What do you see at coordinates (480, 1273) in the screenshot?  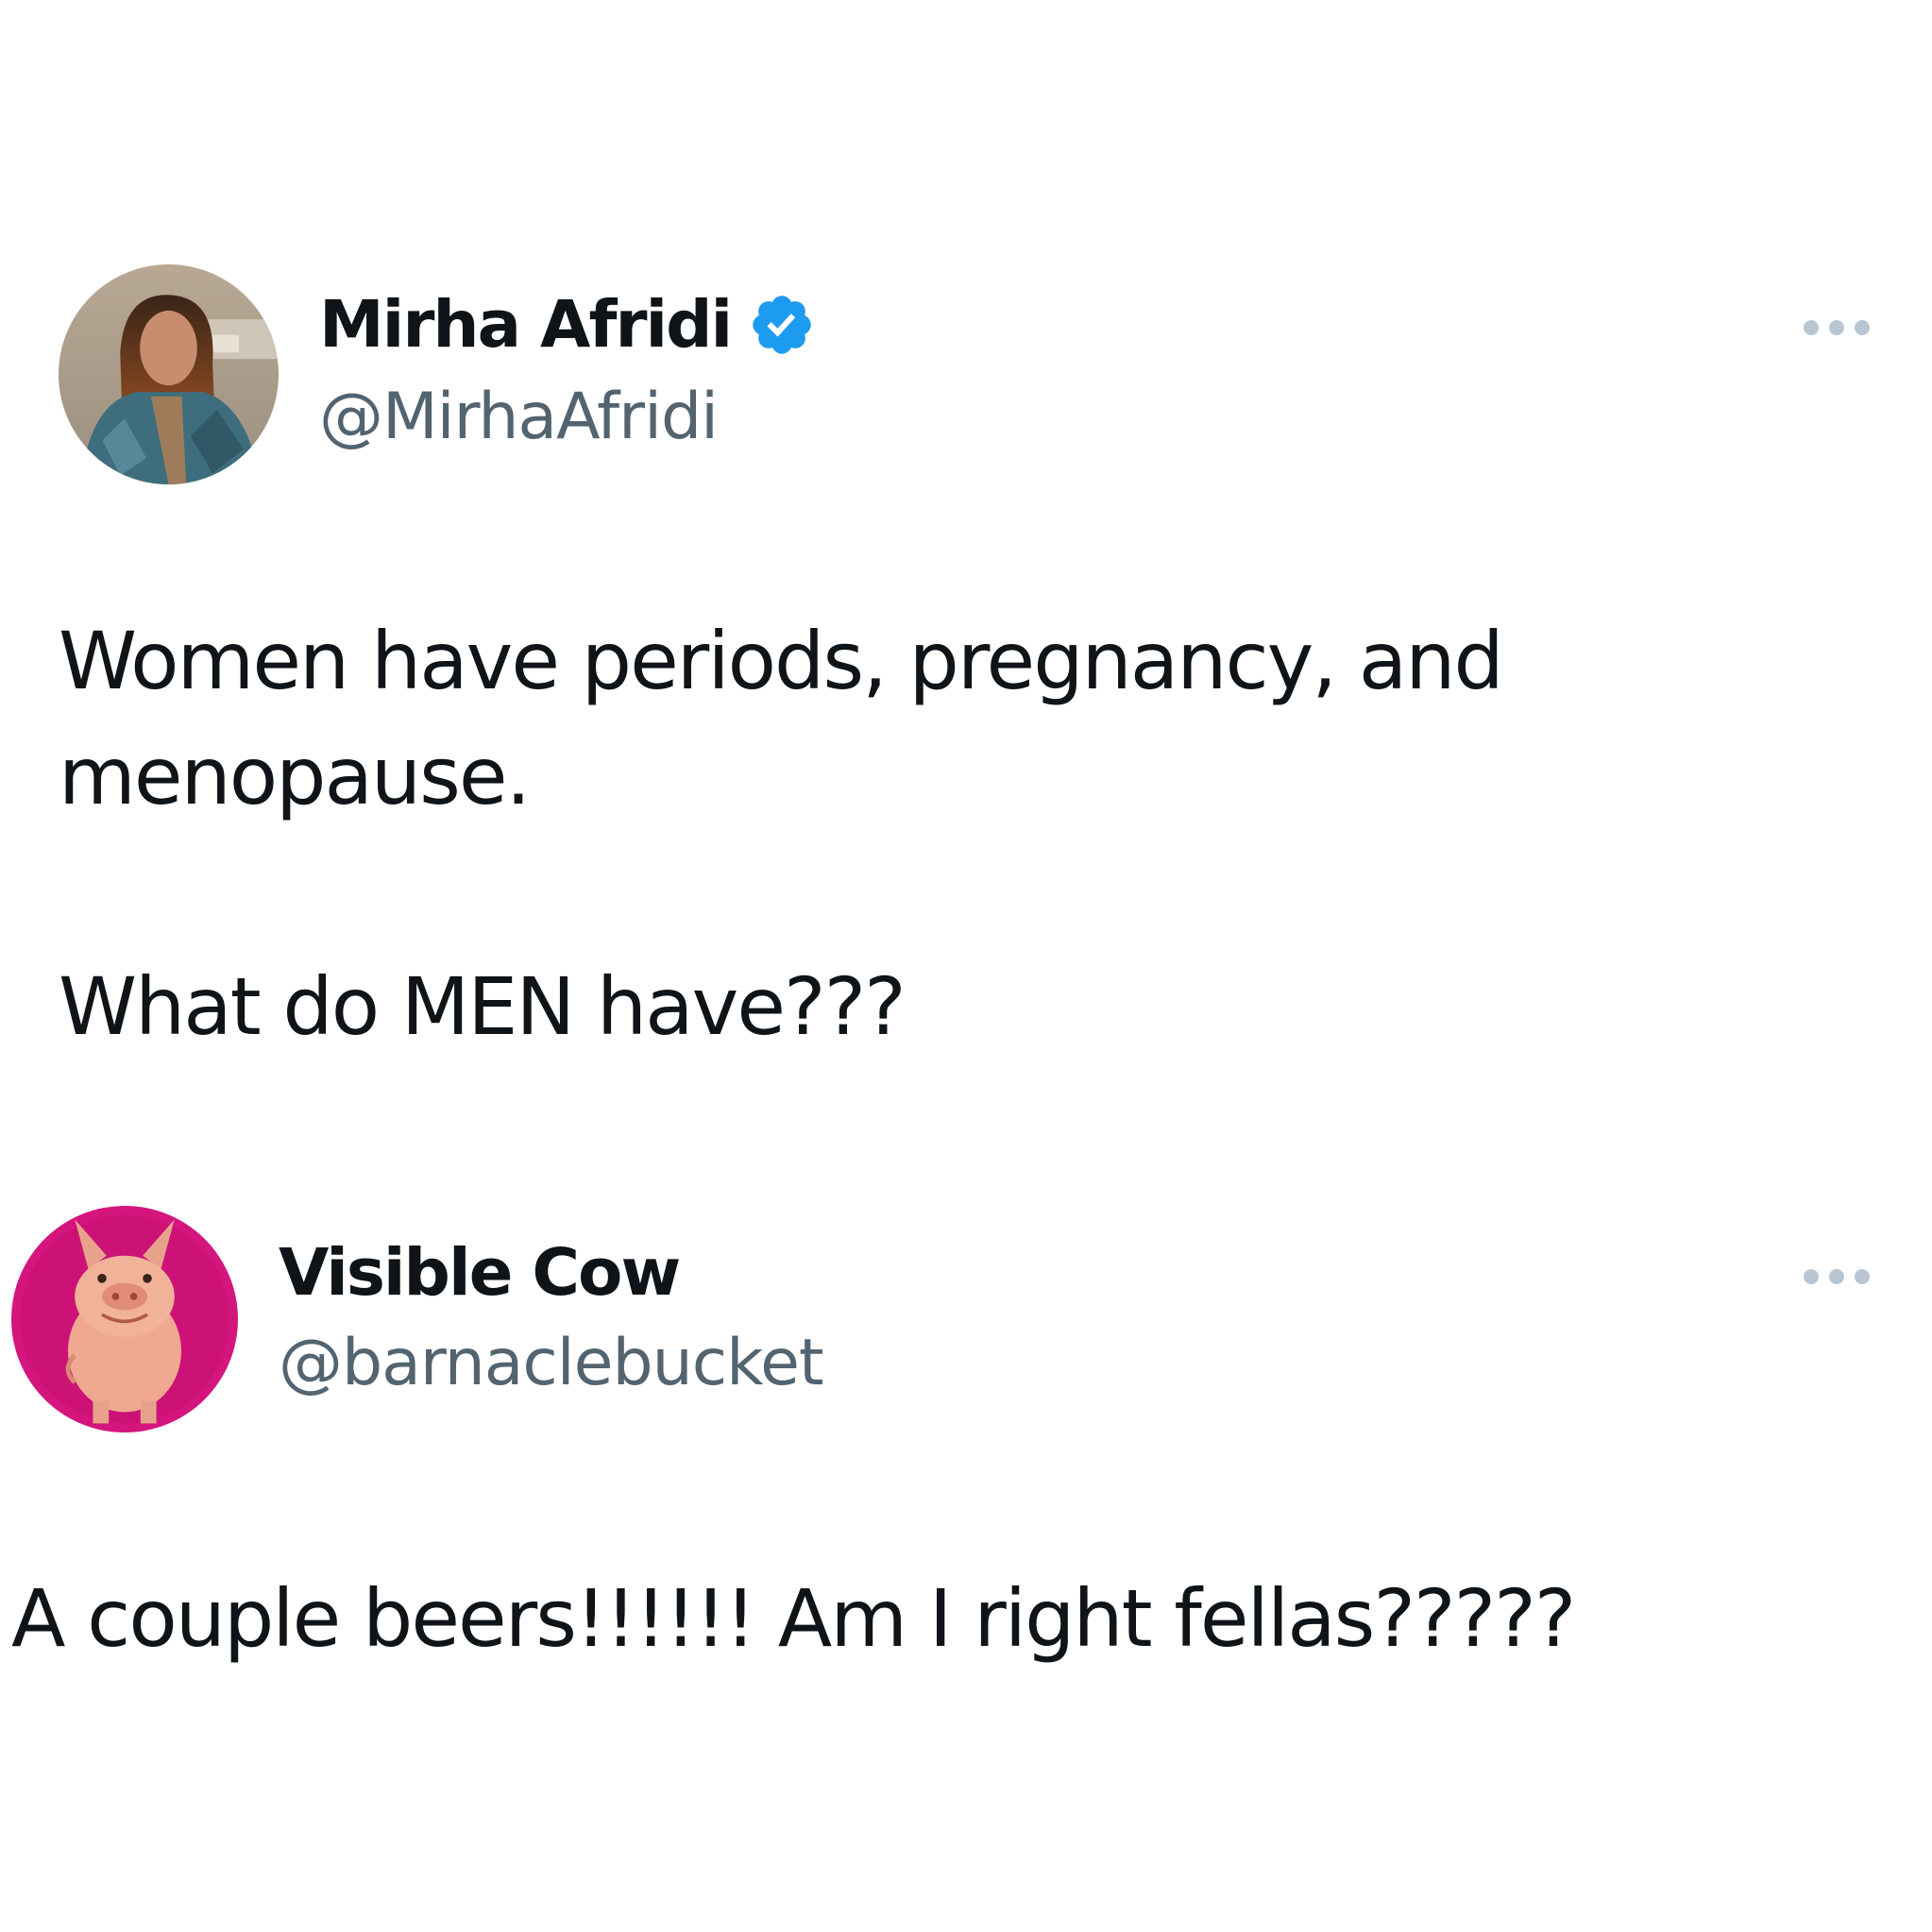 I see `author-name: Visible Cow` at bounding box center [480, 1273].